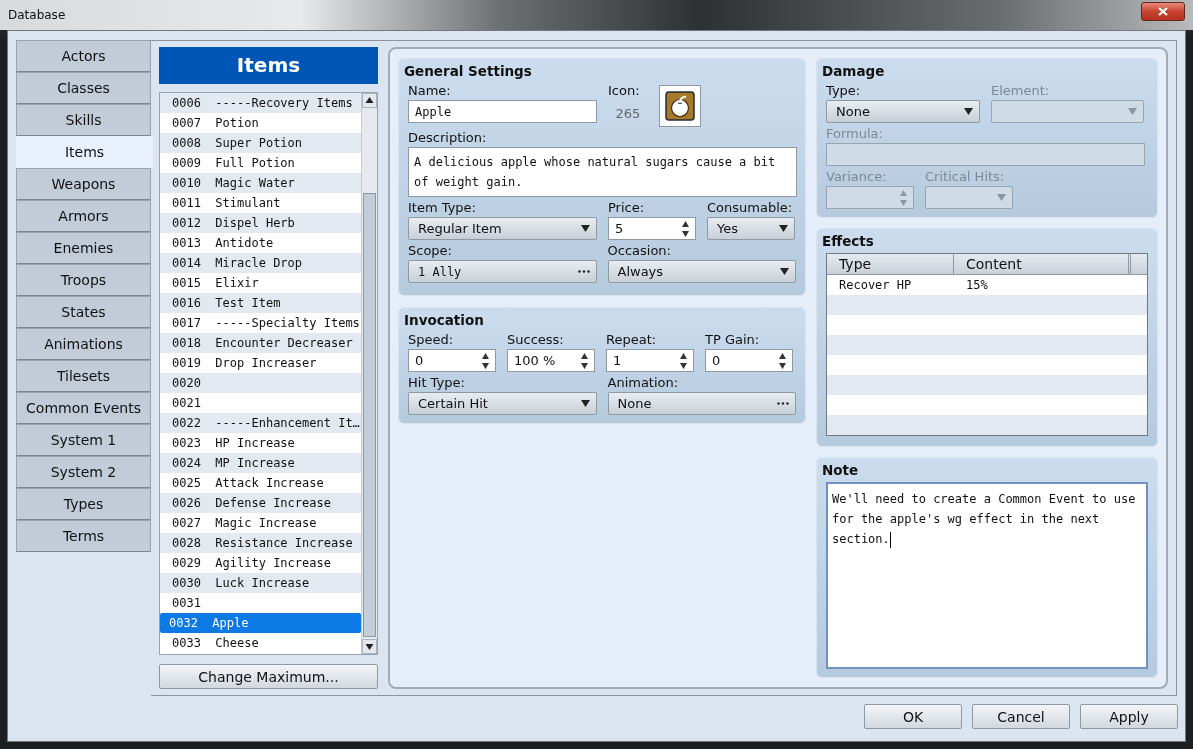 The image size is (1193, 749). Describe the element at coordinates (875, 285) in the screenshot. I see `table-cell-text: Recover HP` at that location.